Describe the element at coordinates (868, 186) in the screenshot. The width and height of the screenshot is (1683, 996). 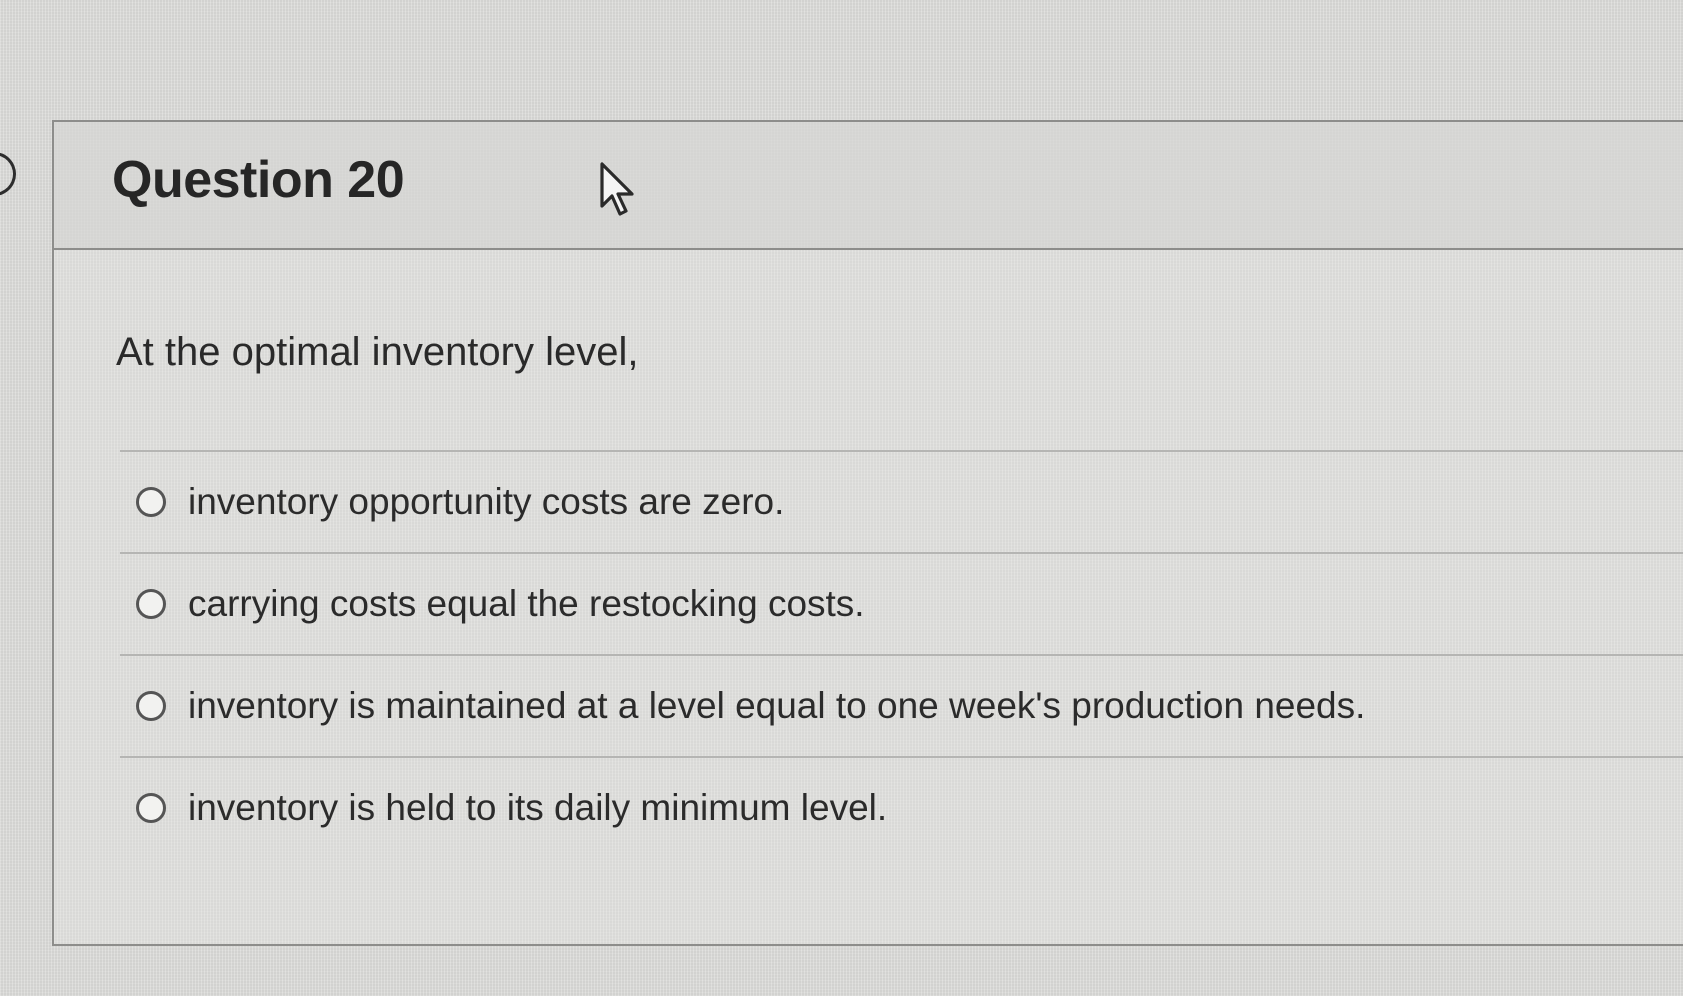
I see `question-header: Question 20` at that location.